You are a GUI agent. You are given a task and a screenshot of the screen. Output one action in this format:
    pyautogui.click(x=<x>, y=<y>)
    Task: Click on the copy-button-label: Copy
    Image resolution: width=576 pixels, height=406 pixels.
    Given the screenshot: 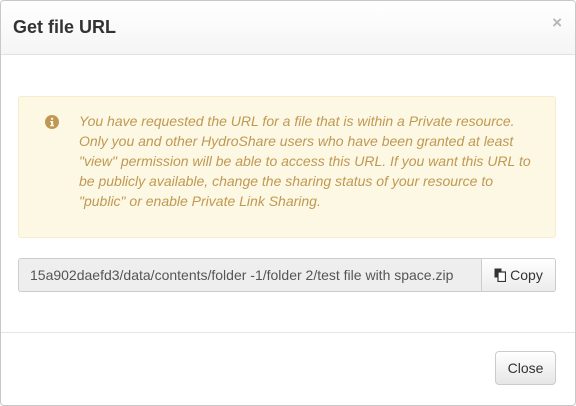 What is the action you would take?
    pyautogui.click(x=526, y=275)
    